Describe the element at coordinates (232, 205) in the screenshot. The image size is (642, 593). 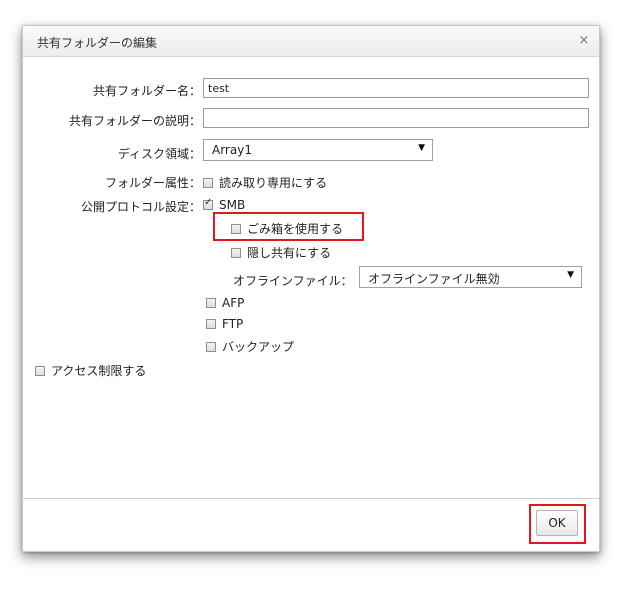
I see `smb-label: SMB` at that location.